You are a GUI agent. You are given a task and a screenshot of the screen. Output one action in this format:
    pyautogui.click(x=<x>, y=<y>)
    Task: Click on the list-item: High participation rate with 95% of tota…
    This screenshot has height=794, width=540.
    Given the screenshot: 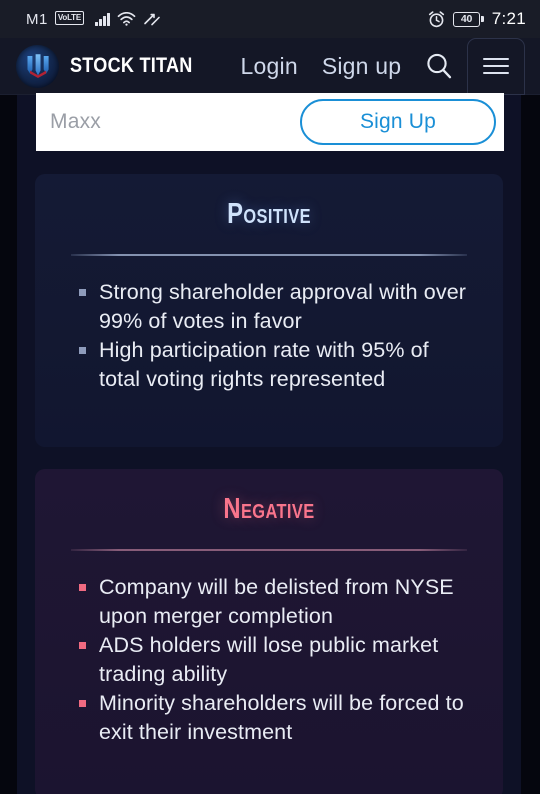 What is the action you would take?
    pyautogui.click(x=275, y=365)
    